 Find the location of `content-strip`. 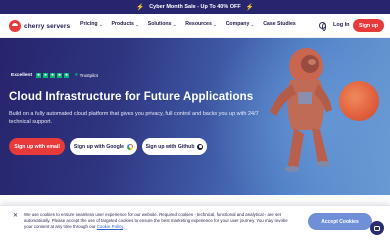

content-strip is located at coordinates (195, 200).